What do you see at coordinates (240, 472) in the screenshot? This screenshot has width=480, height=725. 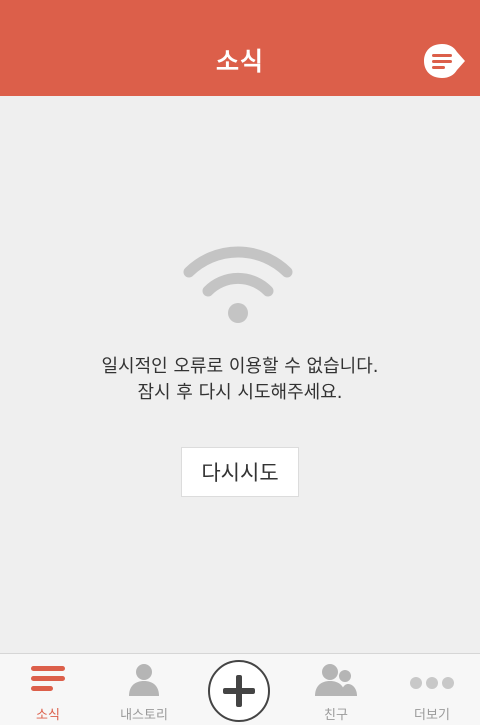 I see `retry-button: 다시시도` at bounding box center [240, 472].